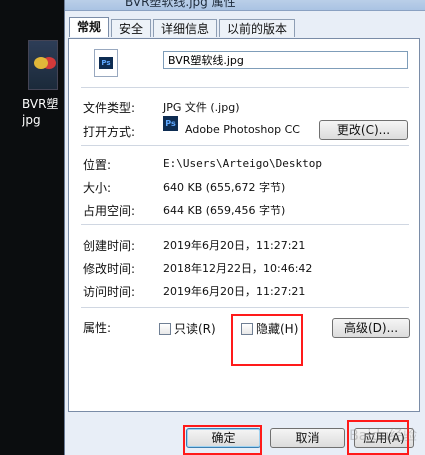  What do you see at coordinates (234, 245) in the screenshot?
I see `created-value: 2019年6月20日，11:27:21` at bounding box center [234, 245].